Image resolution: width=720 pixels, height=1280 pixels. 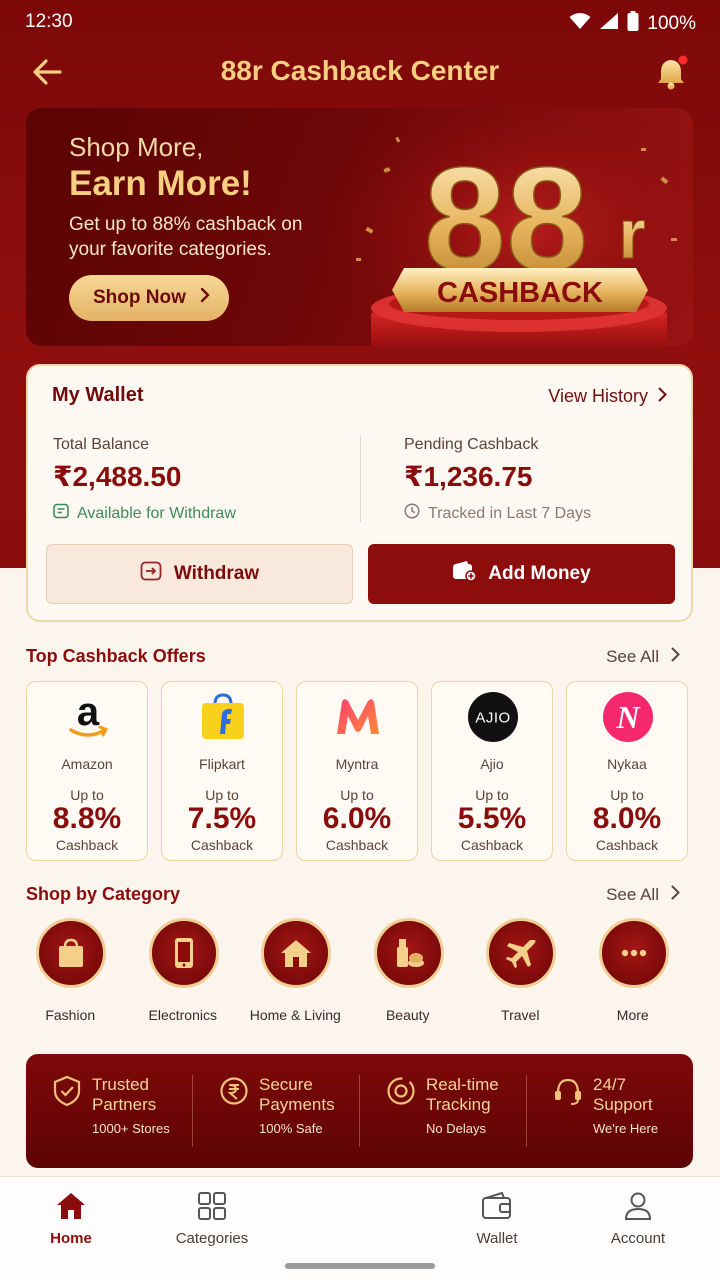 What do you see at coordinates (212, 1208) in the screenshot?
I see `grid-icon` at bounding box center [212, 1208].